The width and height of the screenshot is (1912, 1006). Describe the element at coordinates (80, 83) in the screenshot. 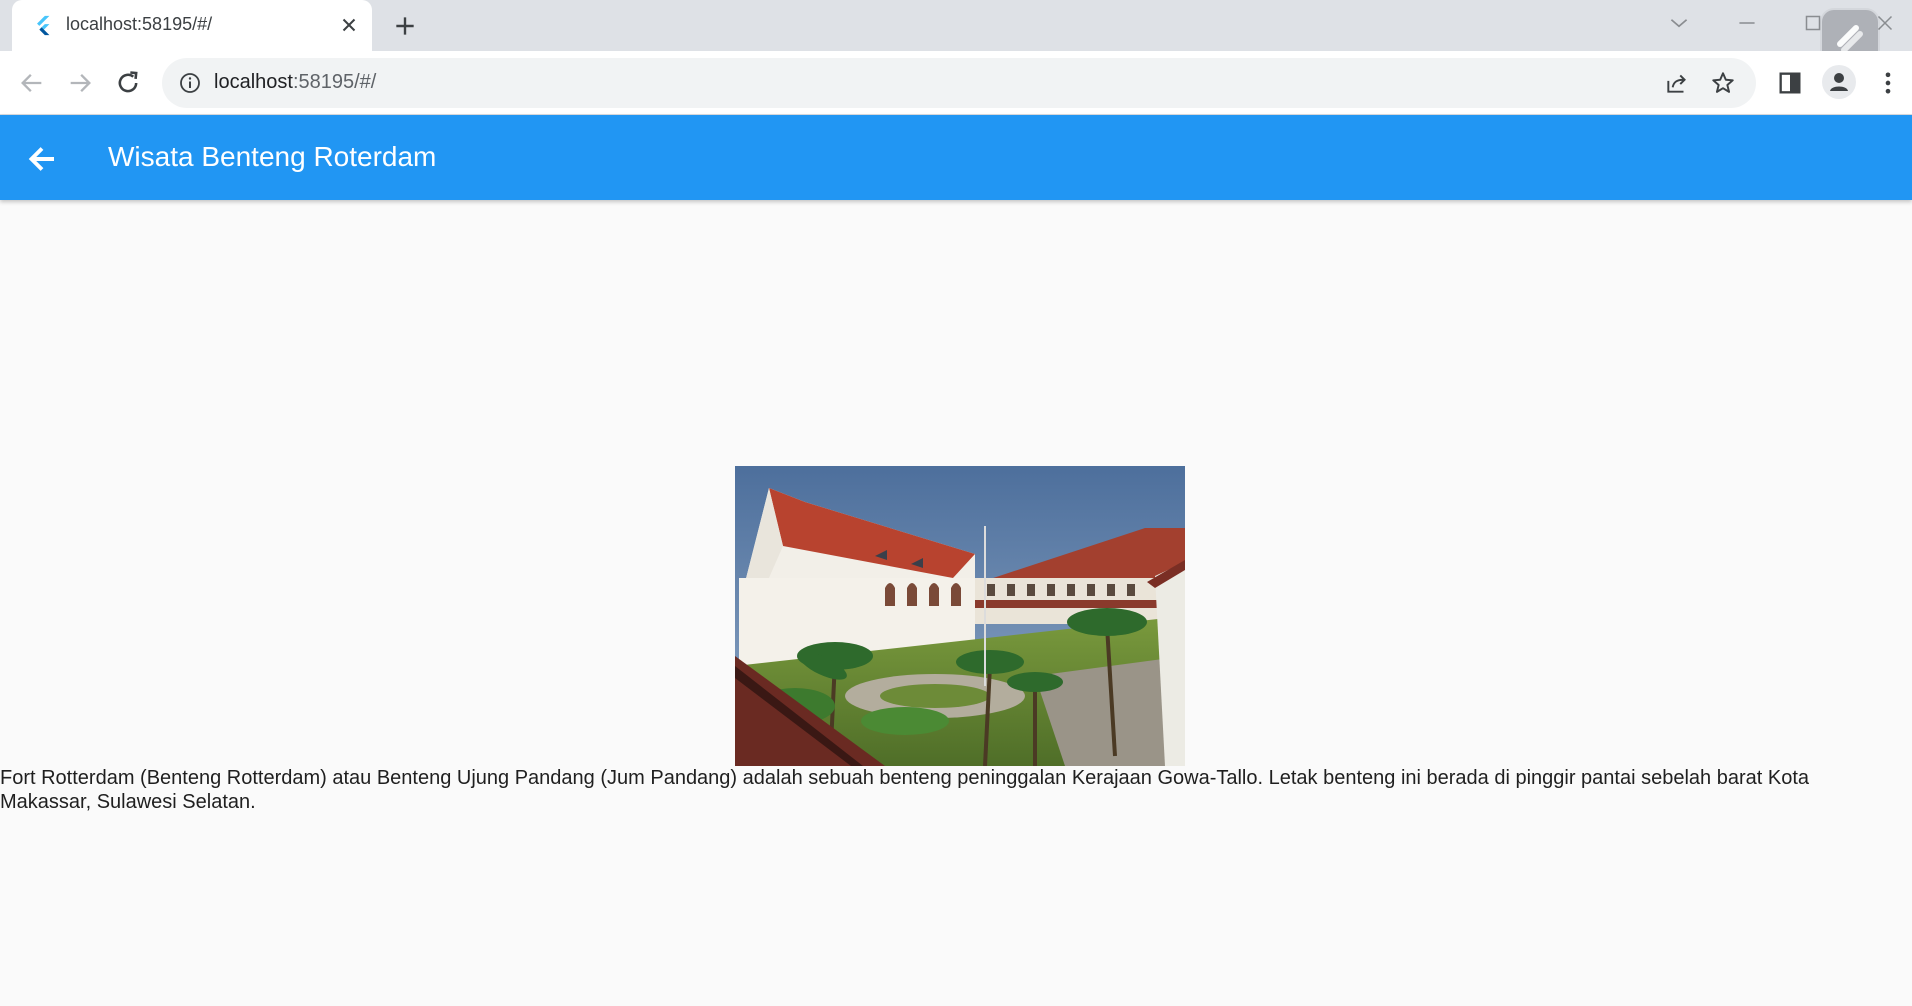

I see `arrow-right-icon` at that location.